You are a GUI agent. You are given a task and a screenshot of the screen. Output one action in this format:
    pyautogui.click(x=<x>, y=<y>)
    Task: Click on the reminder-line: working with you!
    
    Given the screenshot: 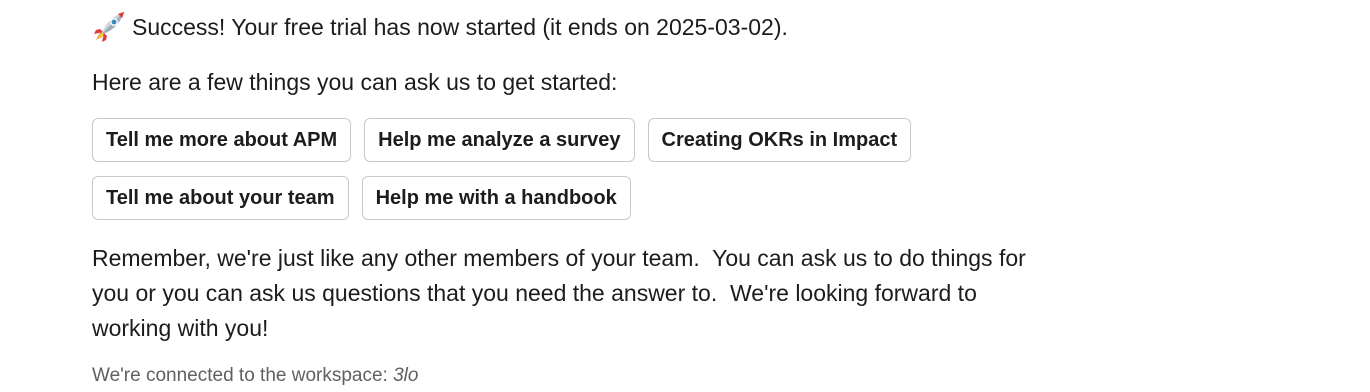 What is the action you would take?
    pyautogui.click(x=180, y=328)
    